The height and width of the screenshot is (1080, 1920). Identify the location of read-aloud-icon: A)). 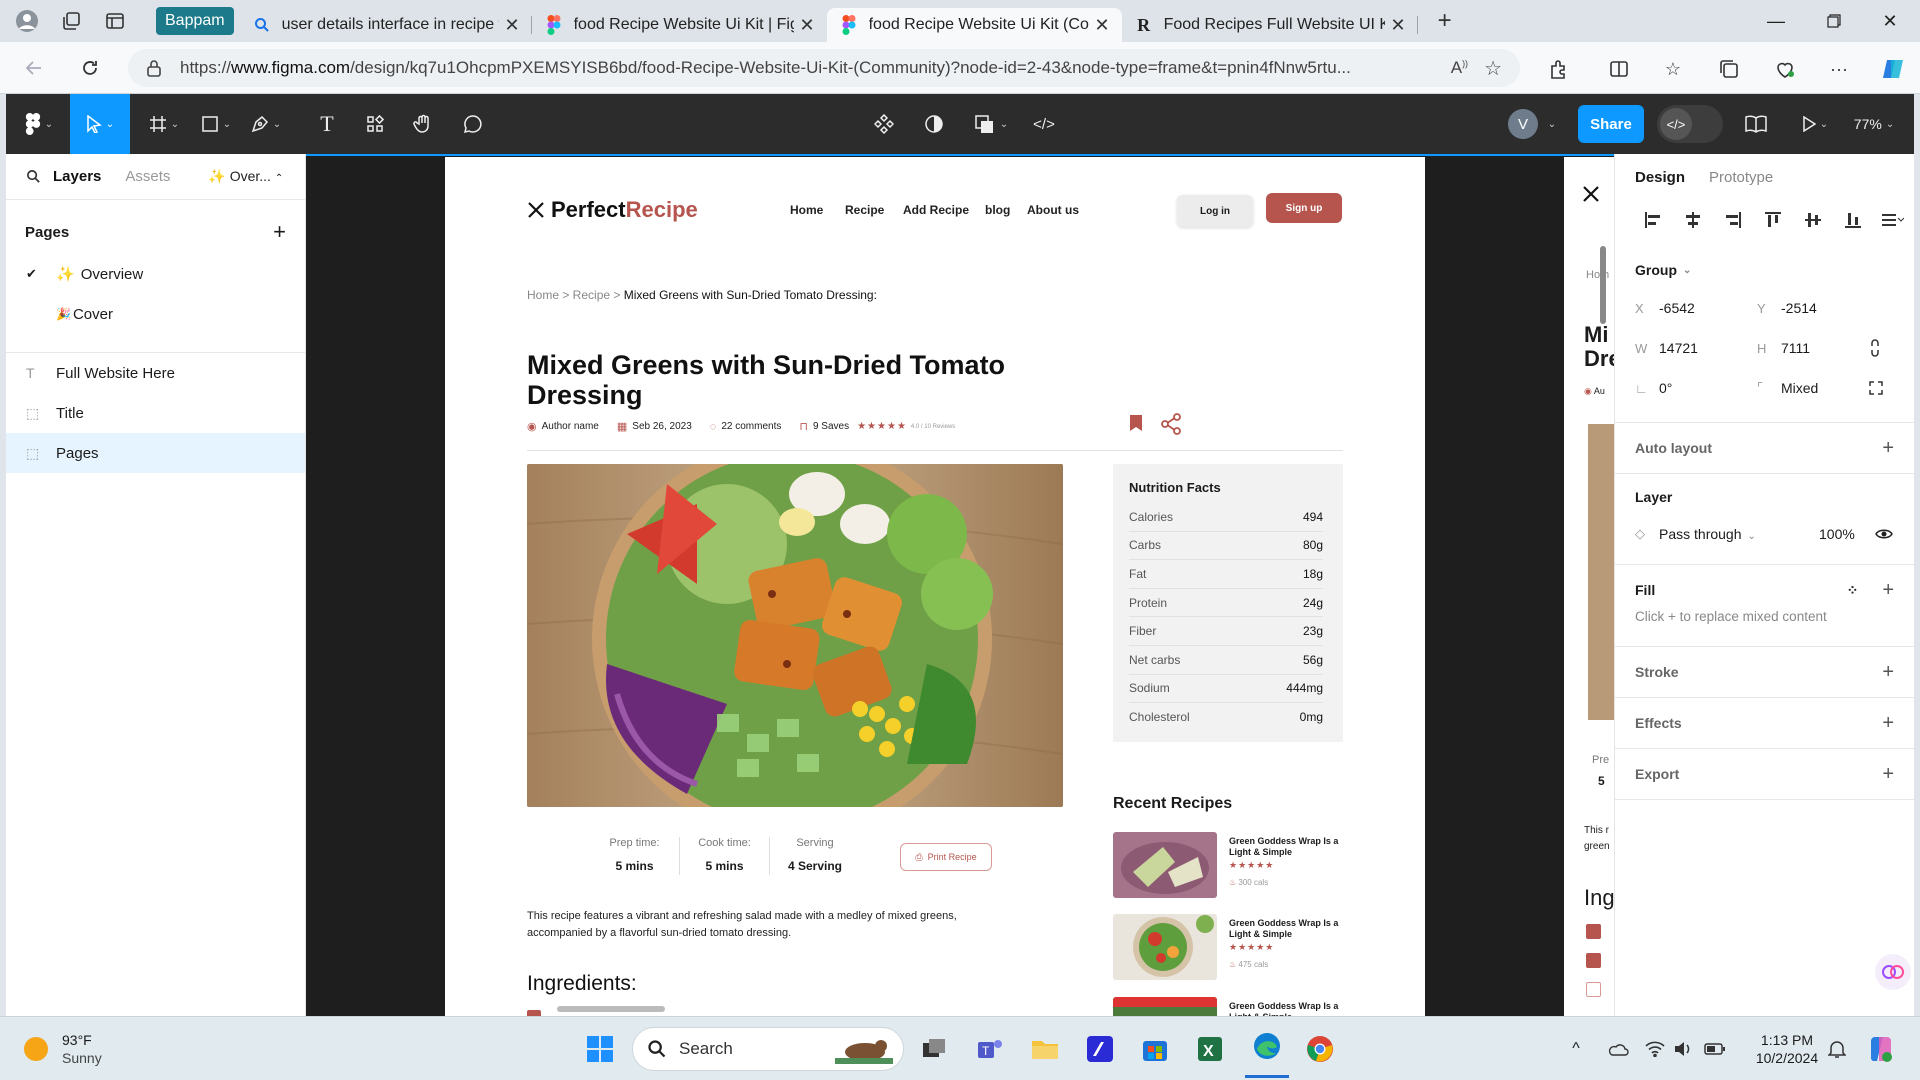
(1459, 68).